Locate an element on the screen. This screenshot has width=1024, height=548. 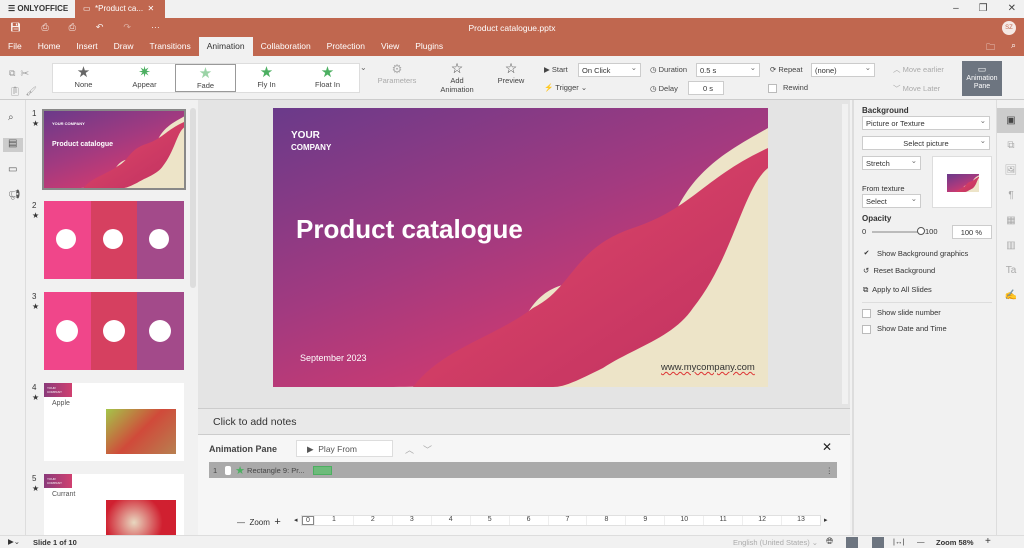
tab-protection: Protection is located at coordinates (346, 46).